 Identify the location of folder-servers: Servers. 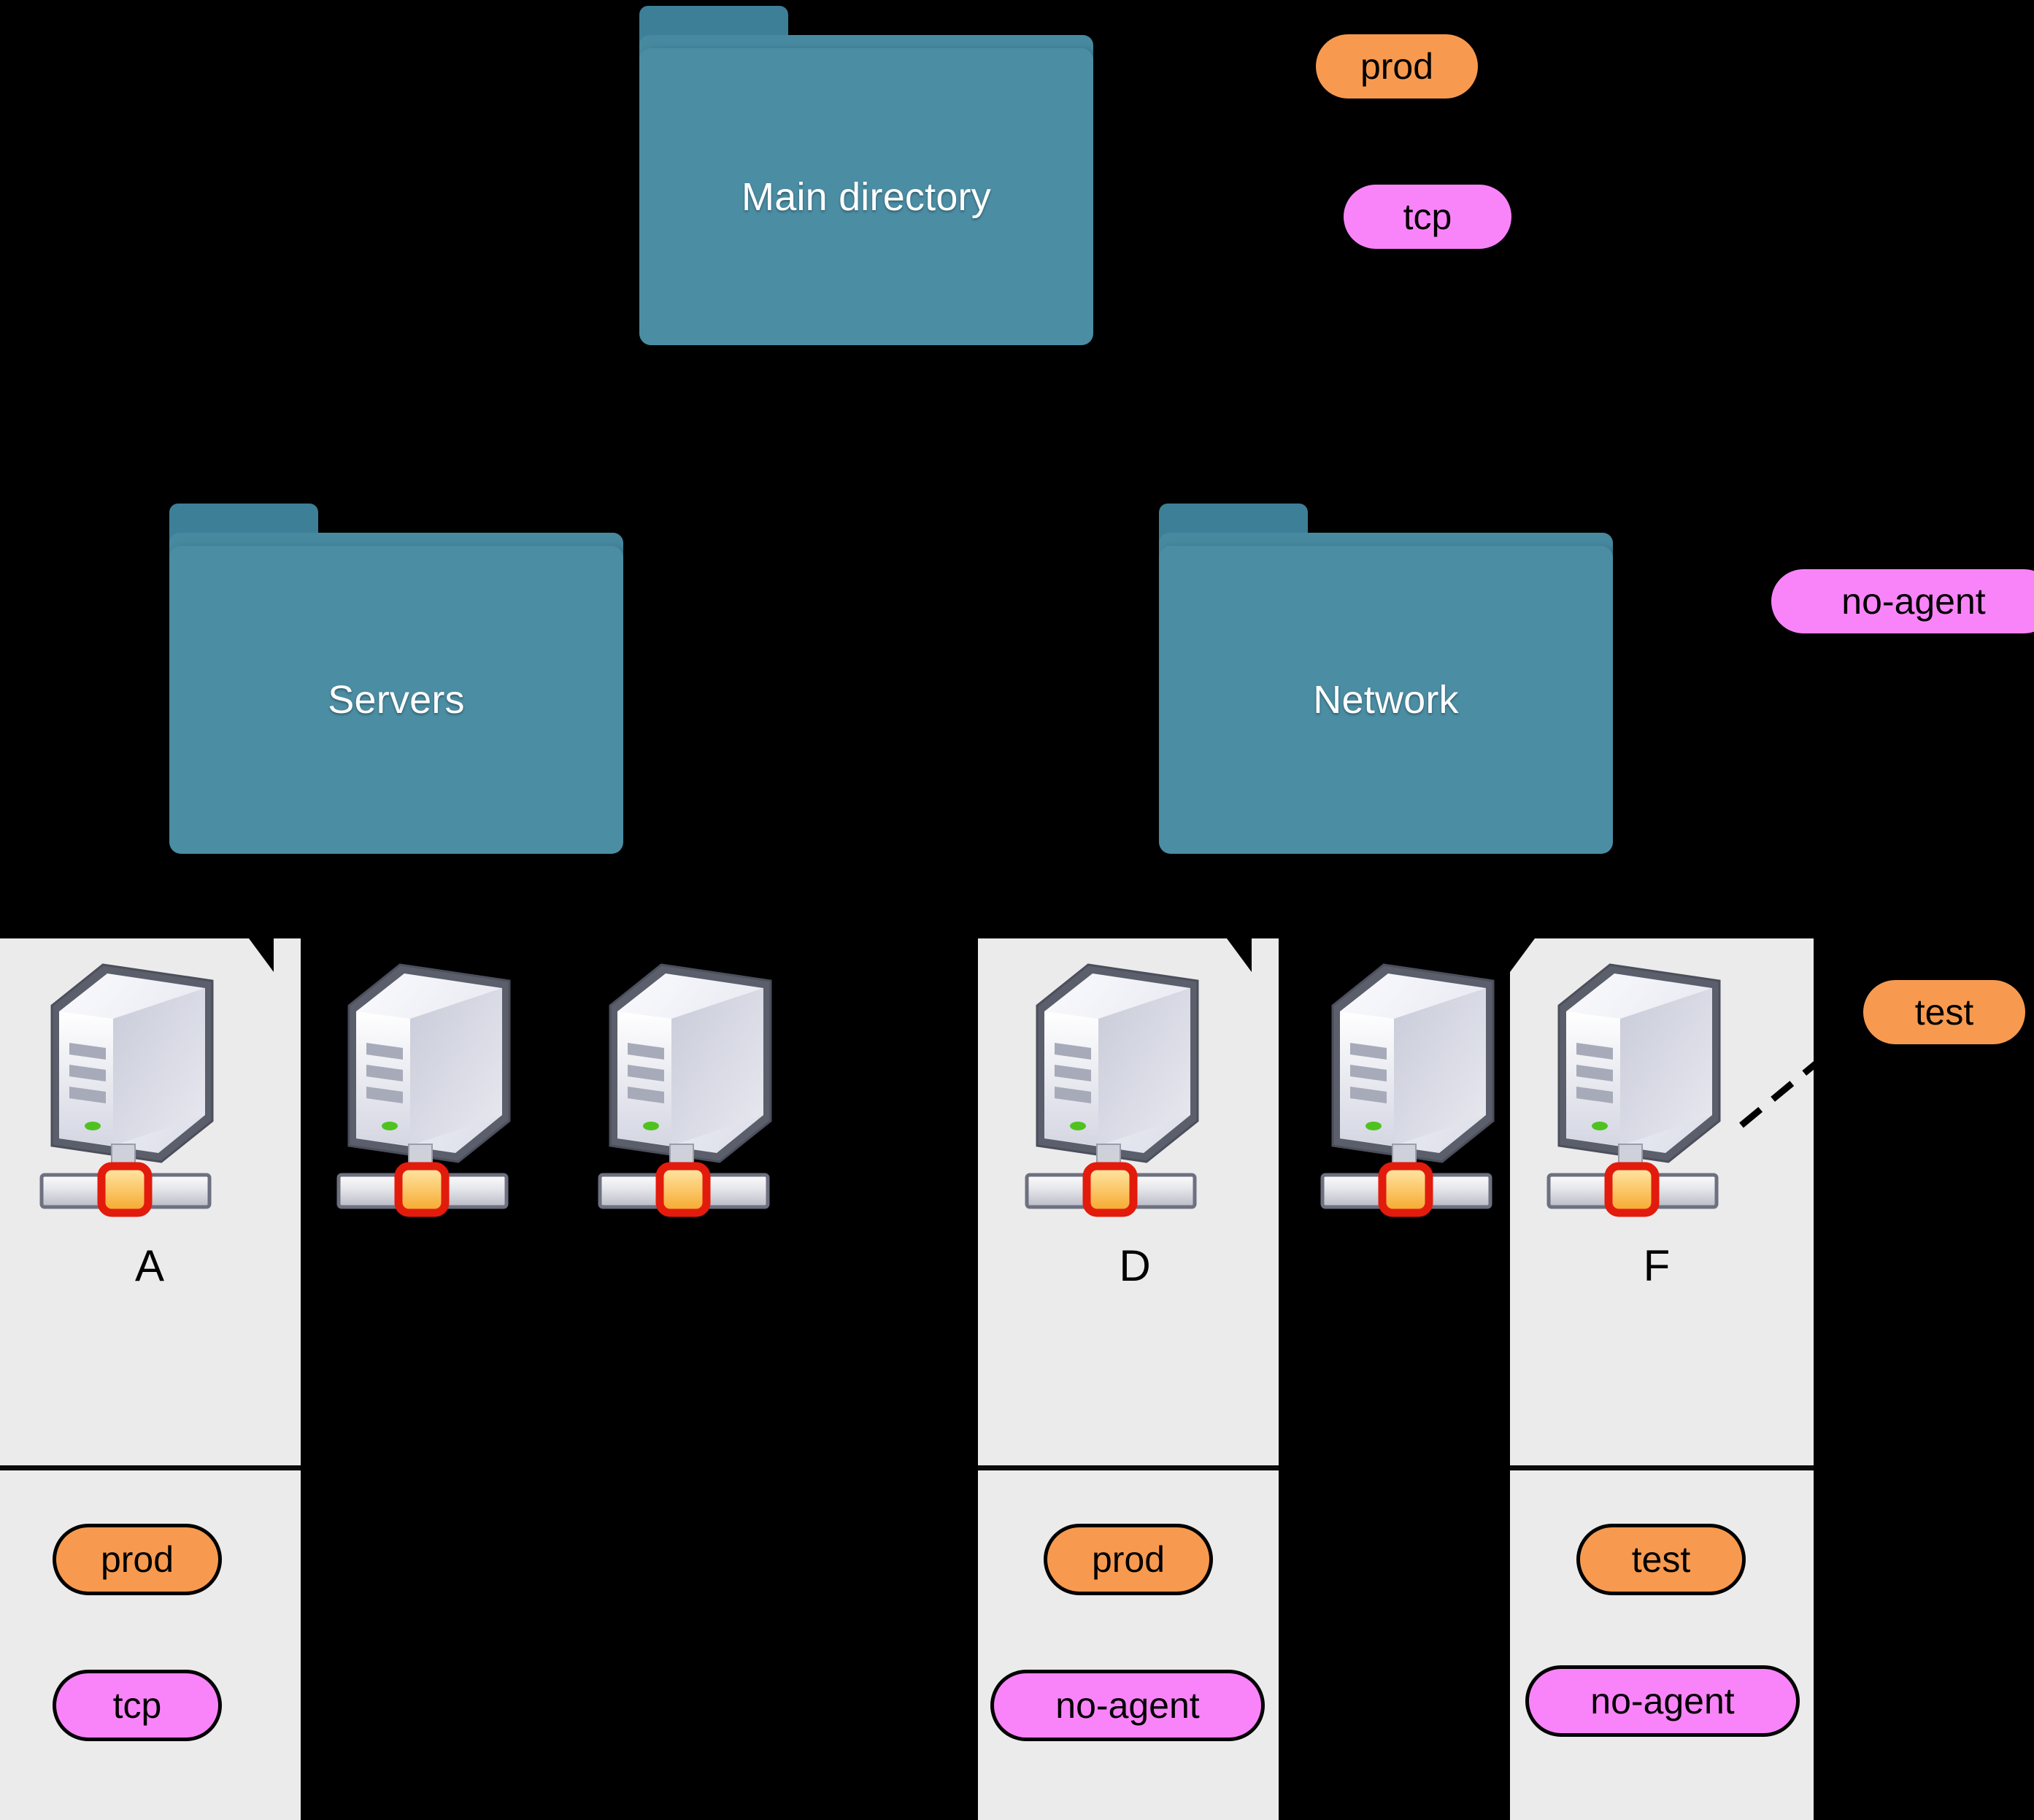
(396, 679).